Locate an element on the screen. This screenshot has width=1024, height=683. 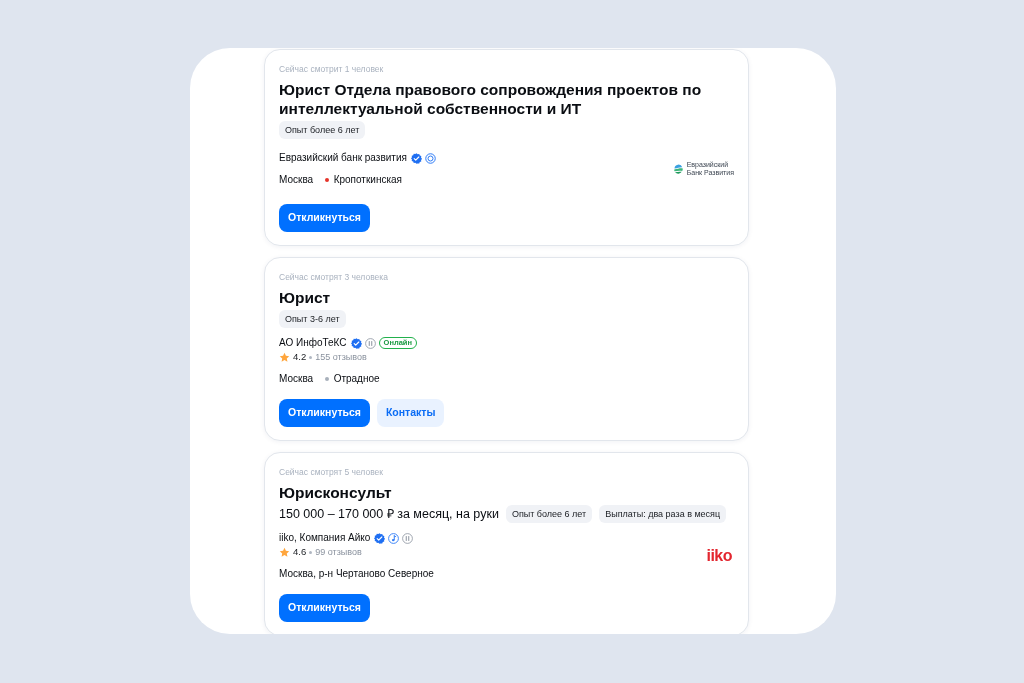
vacancy-title: Юрист is located at coordinates (506, 297).